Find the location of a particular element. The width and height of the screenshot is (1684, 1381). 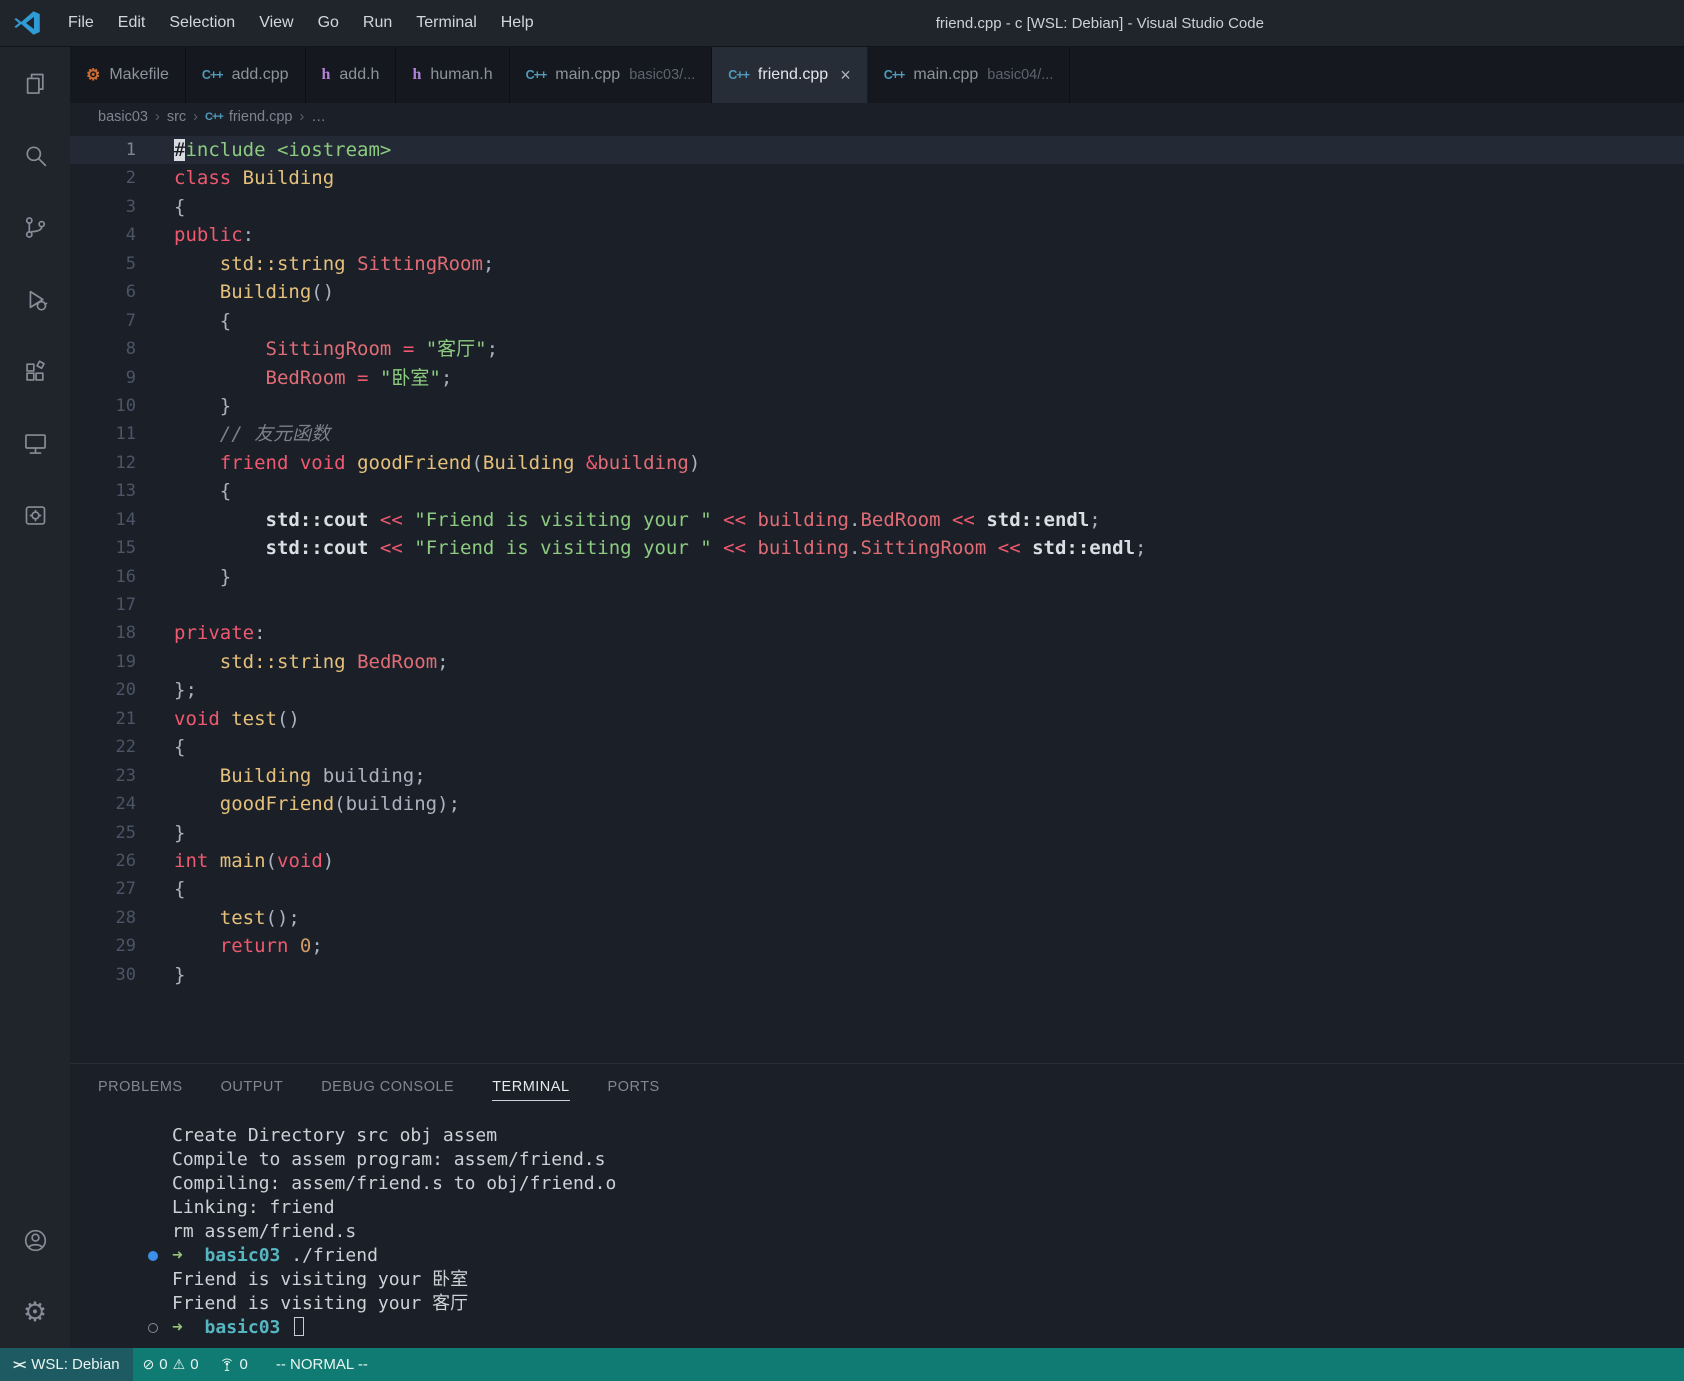

code-line: 8 SittingRoom = "客厅"; is located at coordinates (877, 349).